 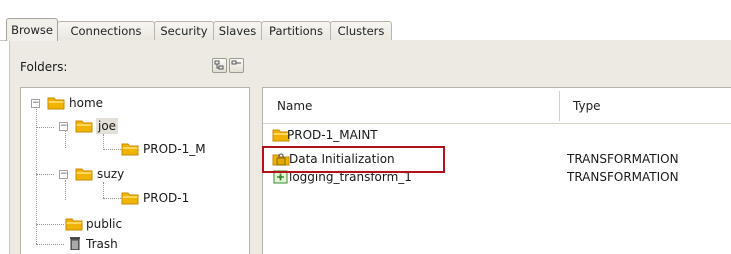 I want to click on highlight-box, so click(x=353, y=159).